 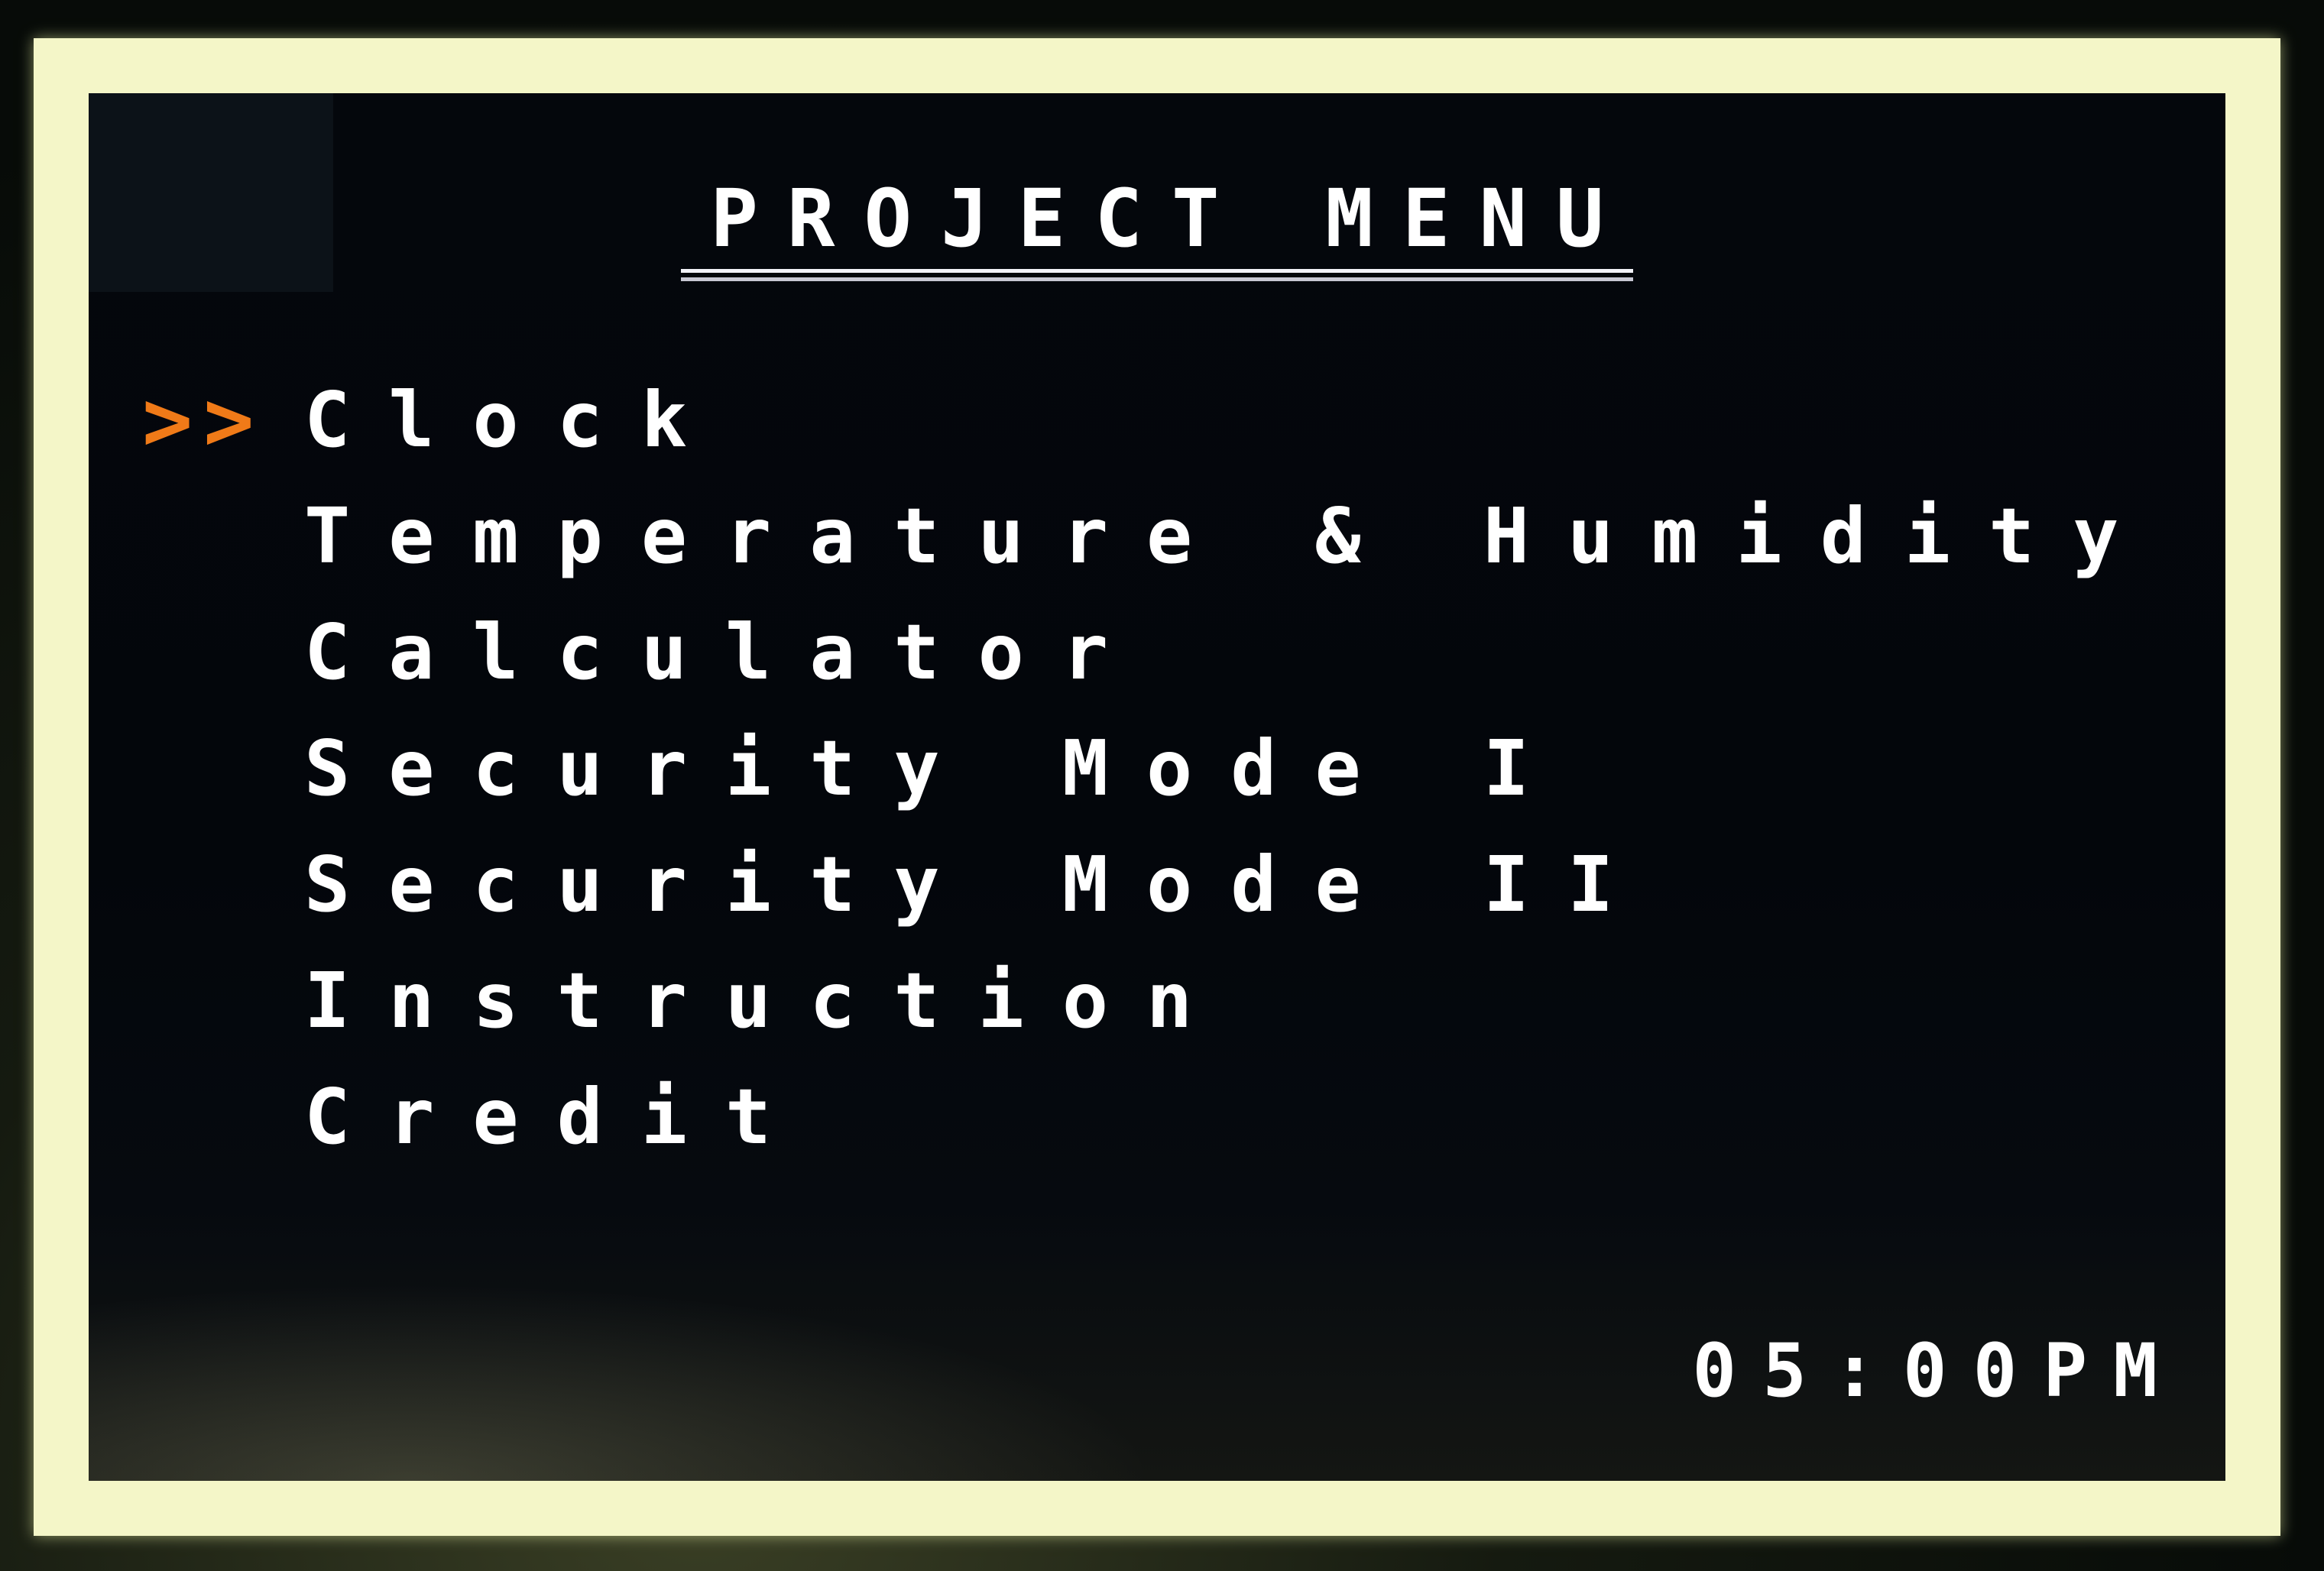 I want to click on selection-cursor-icon: >>, so click(x=203, y=420).